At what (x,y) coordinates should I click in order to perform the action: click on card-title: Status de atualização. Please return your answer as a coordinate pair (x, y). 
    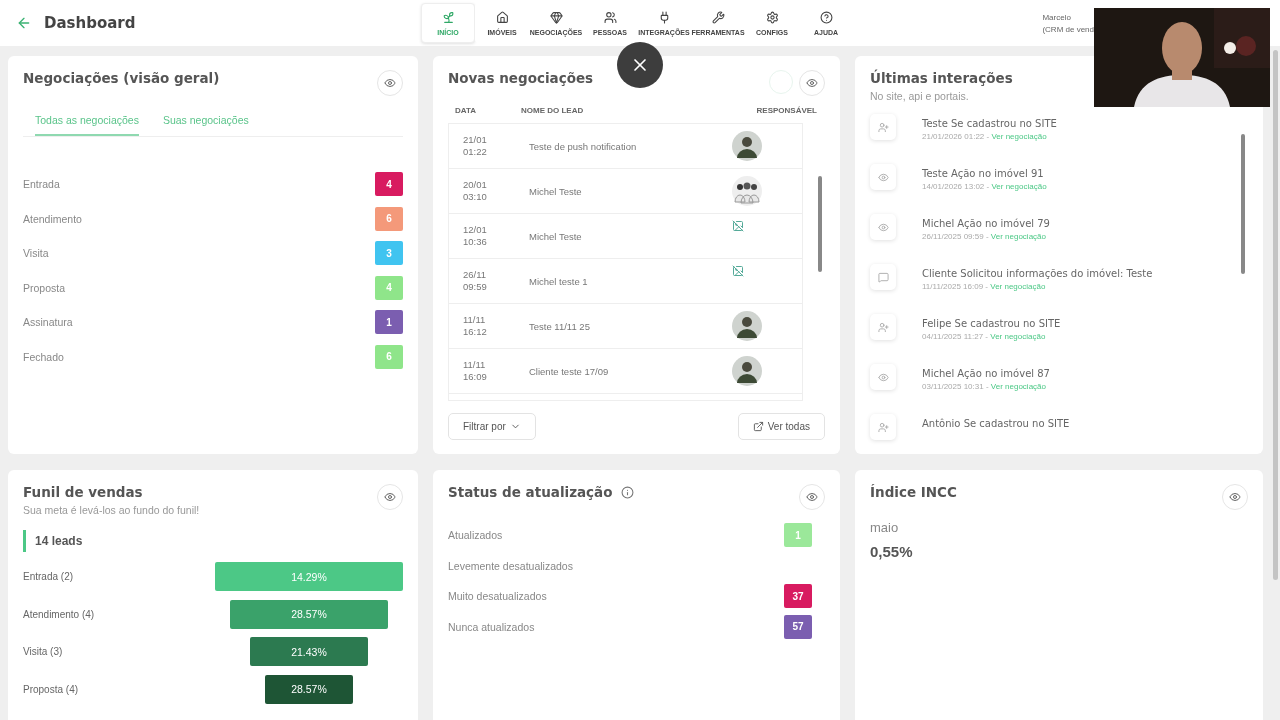
    Looking at the image, I should click on (530, 492).